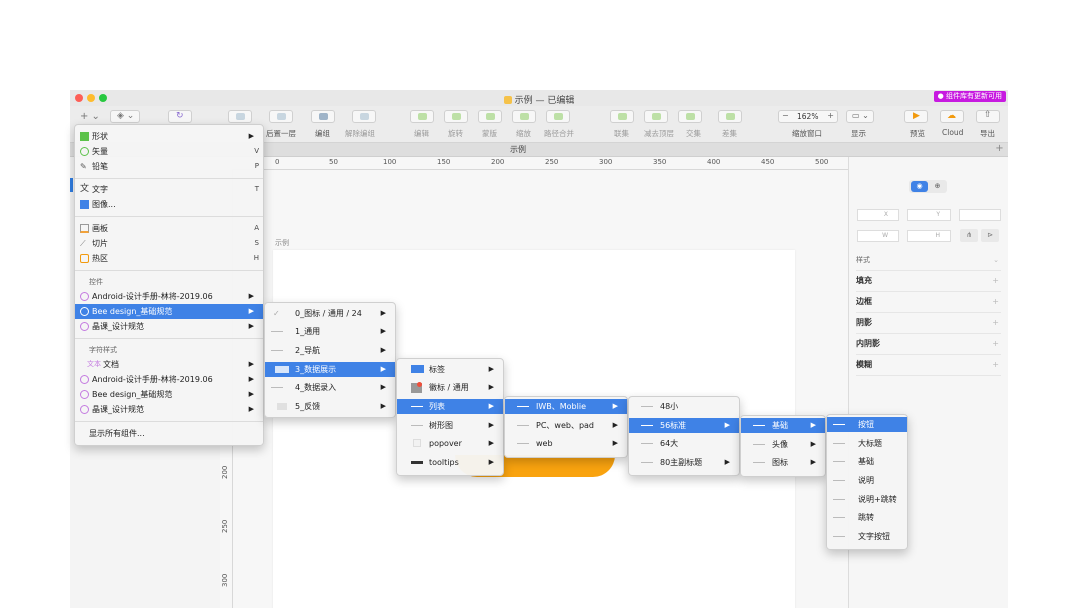 This screenshot has height=608, width=1080. What do you see at coordinates (867, 424) in the screenshot?
I see `symbol-item-button: 按钮` at bounding box center [867, 424].